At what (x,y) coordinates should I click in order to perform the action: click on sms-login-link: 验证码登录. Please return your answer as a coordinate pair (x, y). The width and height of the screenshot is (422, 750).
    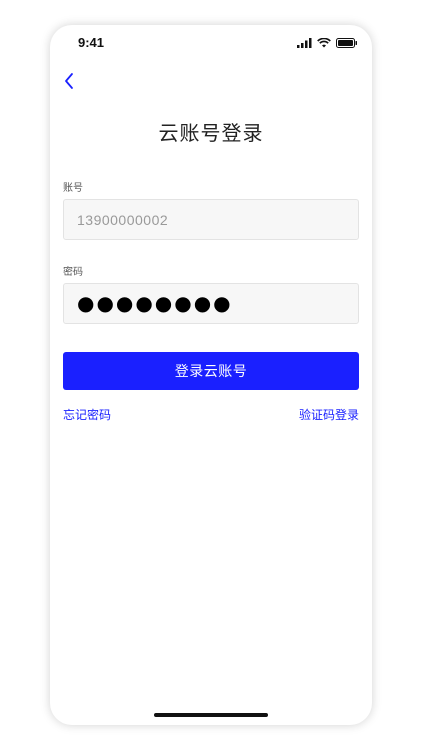
    Looking at the image, I should click on (329, 414).